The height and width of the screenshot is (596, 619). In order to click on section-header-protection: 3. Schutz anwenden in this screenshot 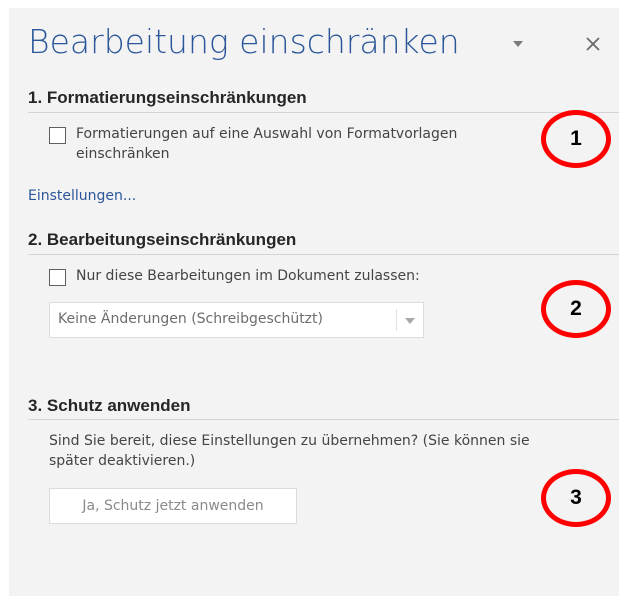, I will do `click(109, 405)`.